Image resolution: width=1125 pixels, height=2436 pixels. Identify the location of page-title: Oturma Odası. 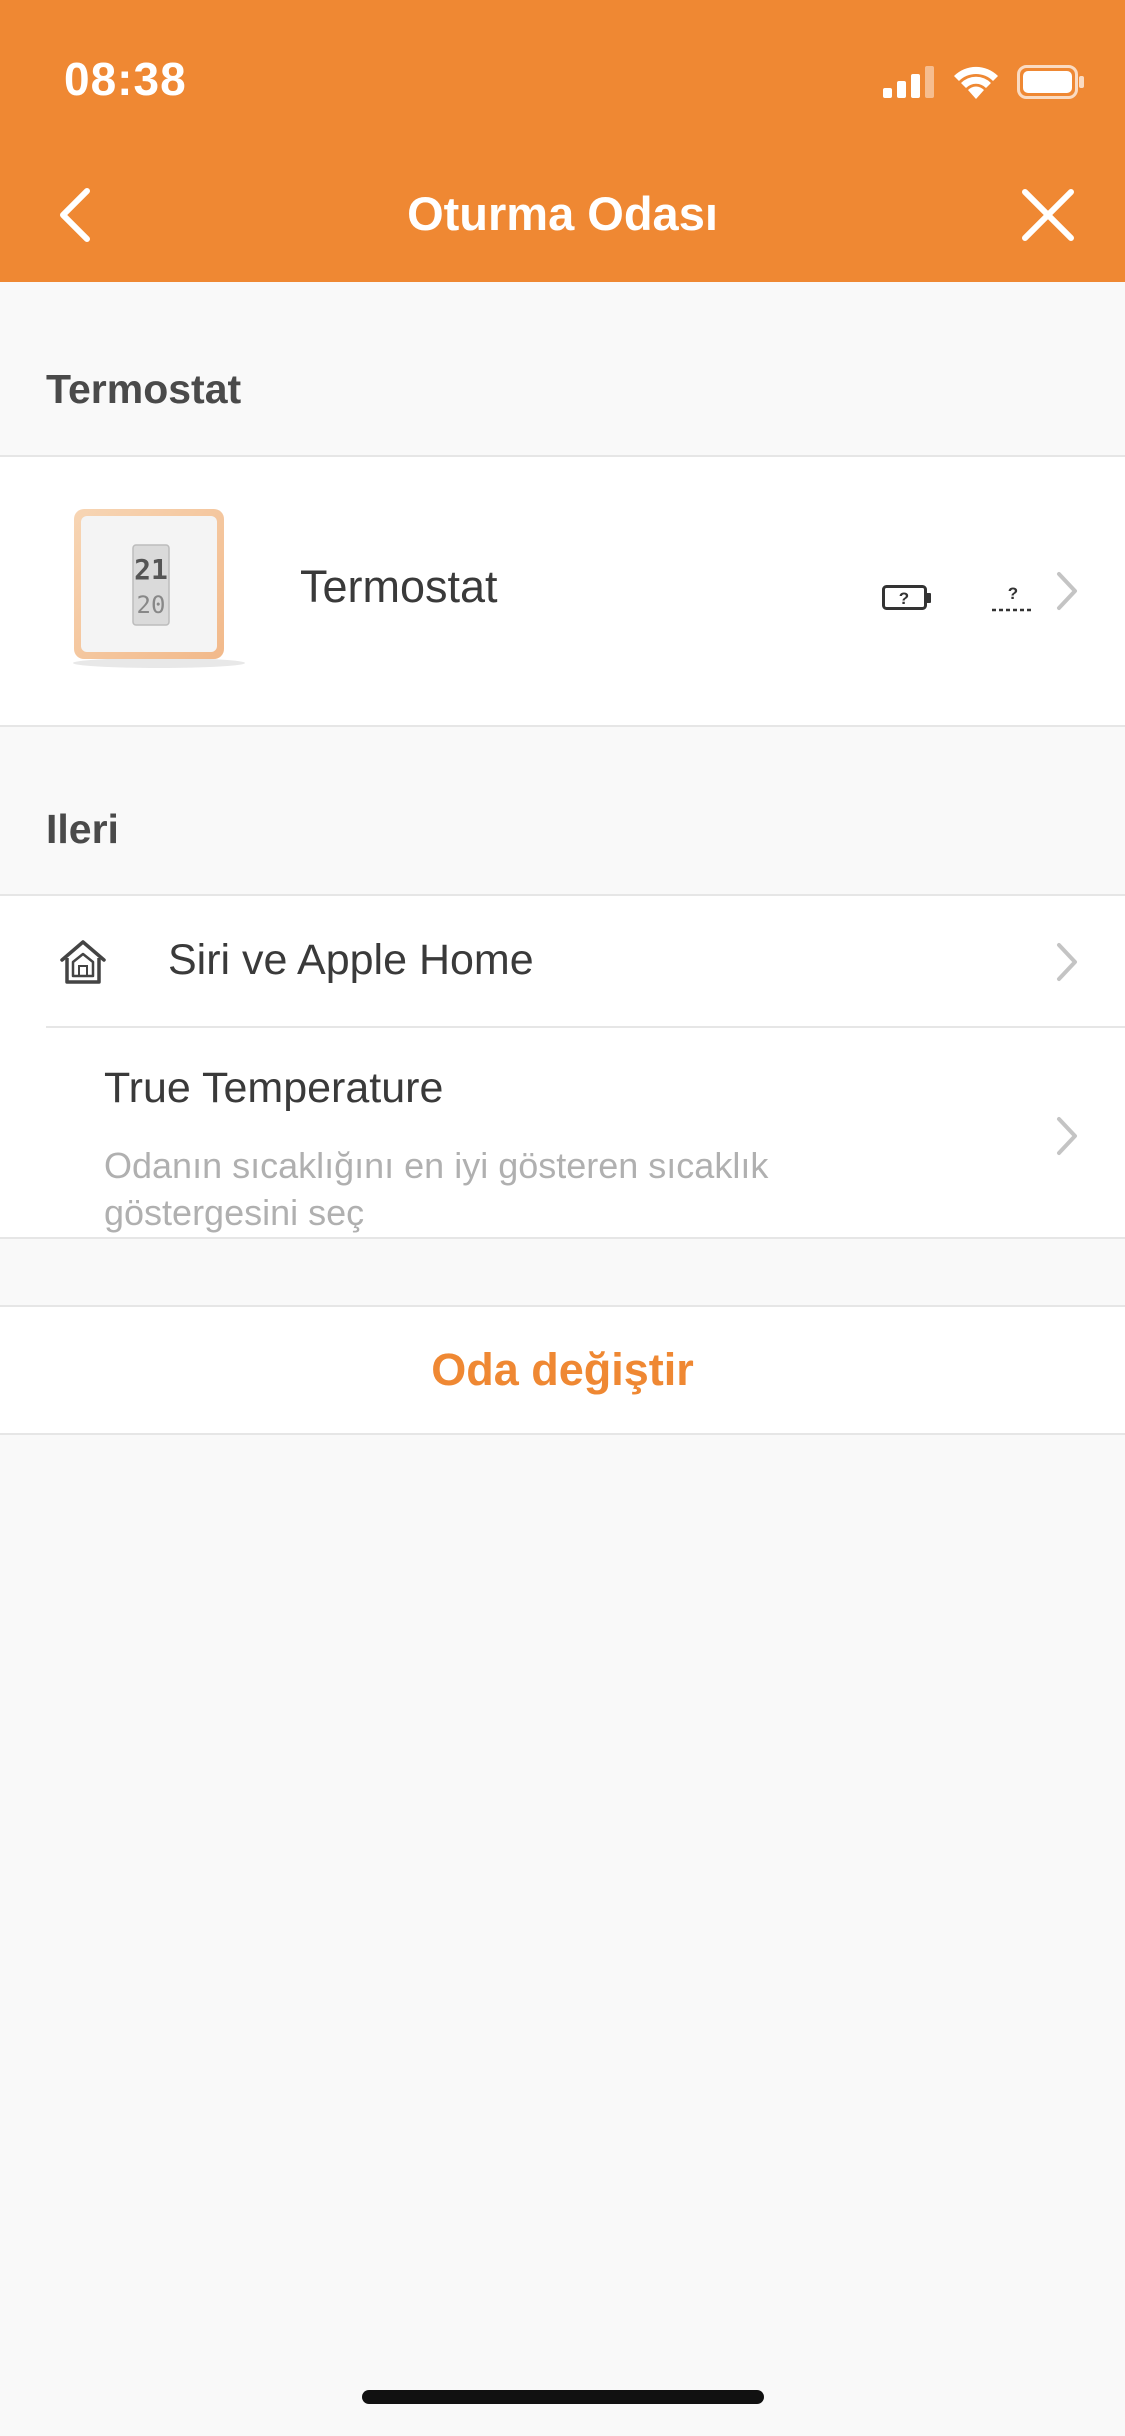
(562, 213).